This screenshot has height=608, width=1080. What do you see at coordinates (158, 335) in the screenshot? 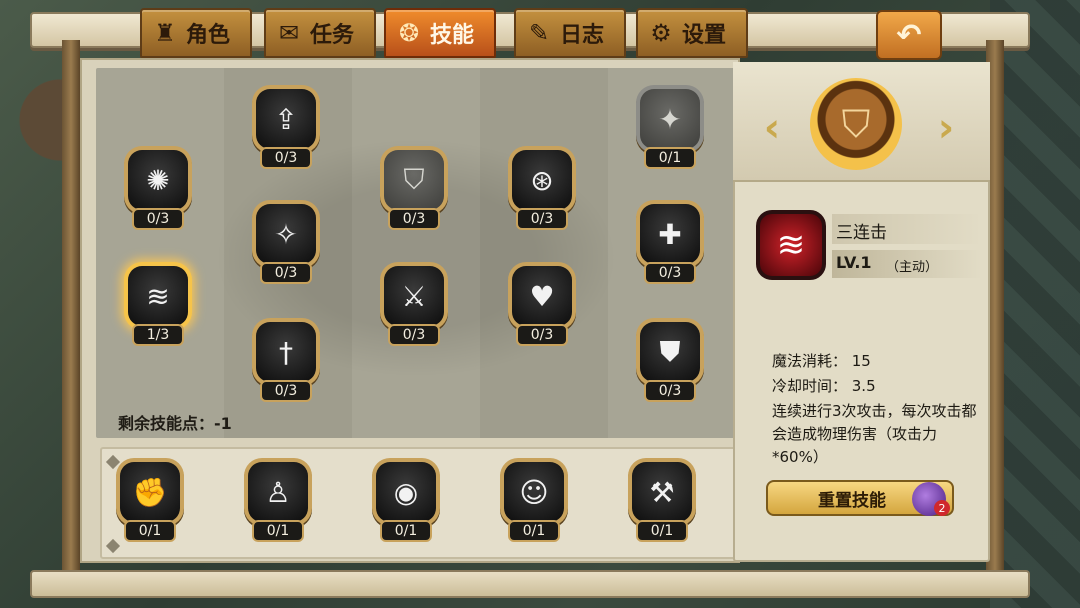
I see `skill-level-count: 1/3` at bounding box center [158, 335].